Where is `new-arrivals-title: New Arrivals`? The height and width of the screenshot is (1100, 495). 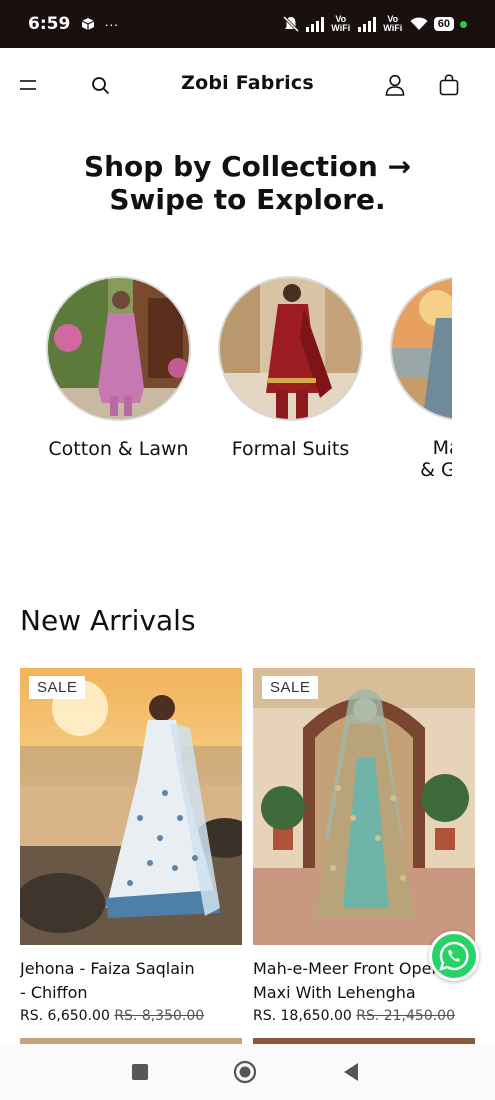 new-arrivals-title: New Arrivals is located at coordinates (108, 620).